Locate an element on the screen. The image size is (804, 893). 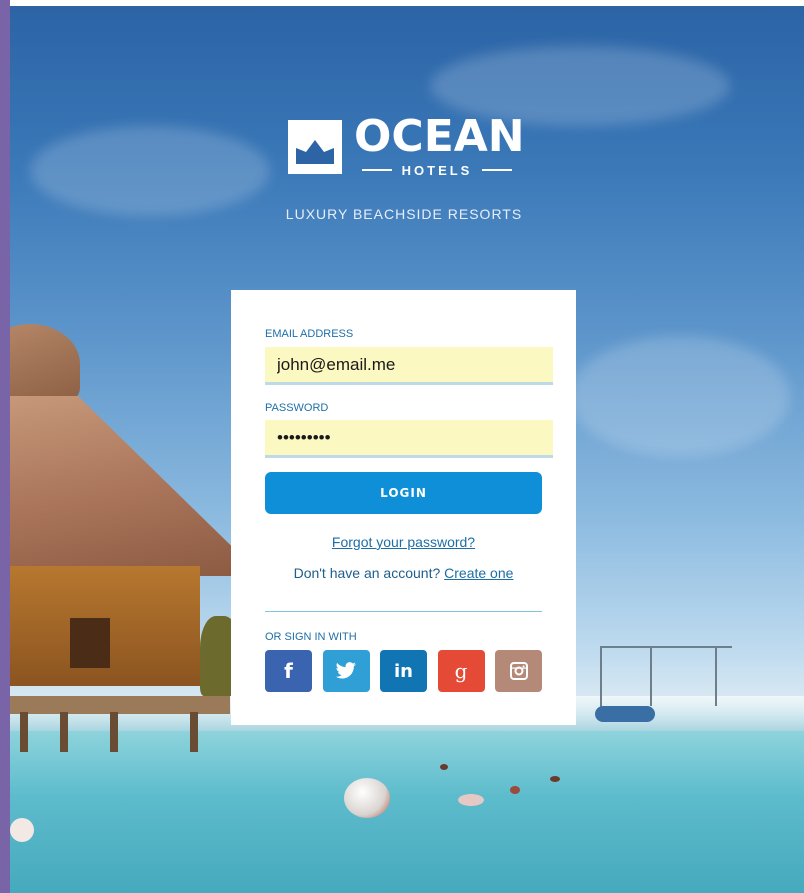
password-label: PASSWORD is located at coordinates (297, 408).